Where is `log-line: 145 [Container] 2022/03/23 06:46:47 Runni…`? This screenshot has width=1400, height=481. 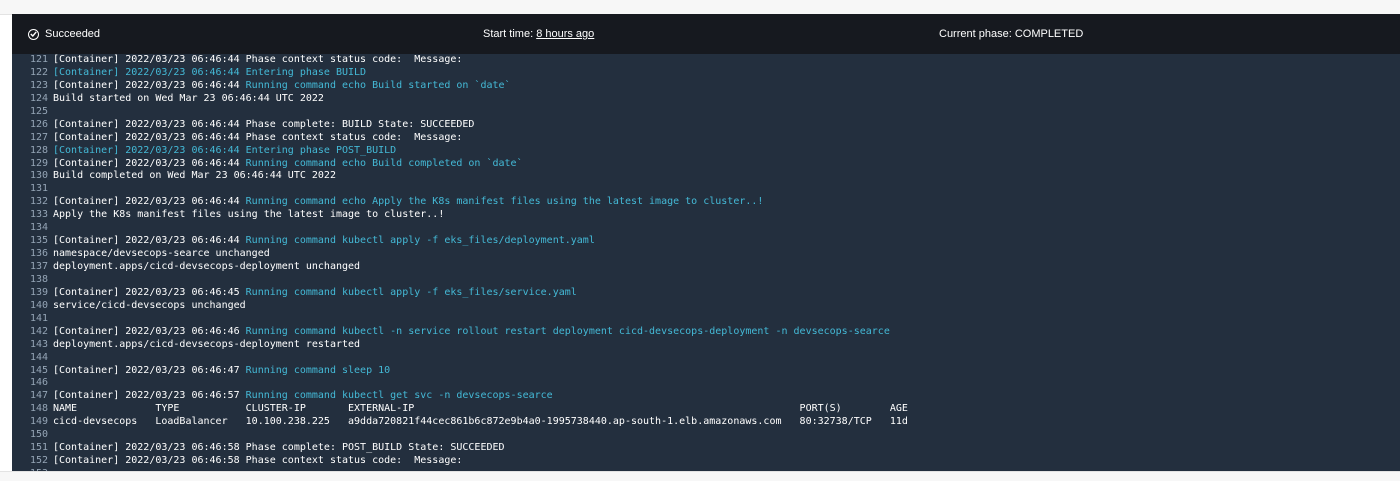 log-line: 145 [Container] 2022/03/23 06:46:47 Runni… is located at coordinates (706, 371).